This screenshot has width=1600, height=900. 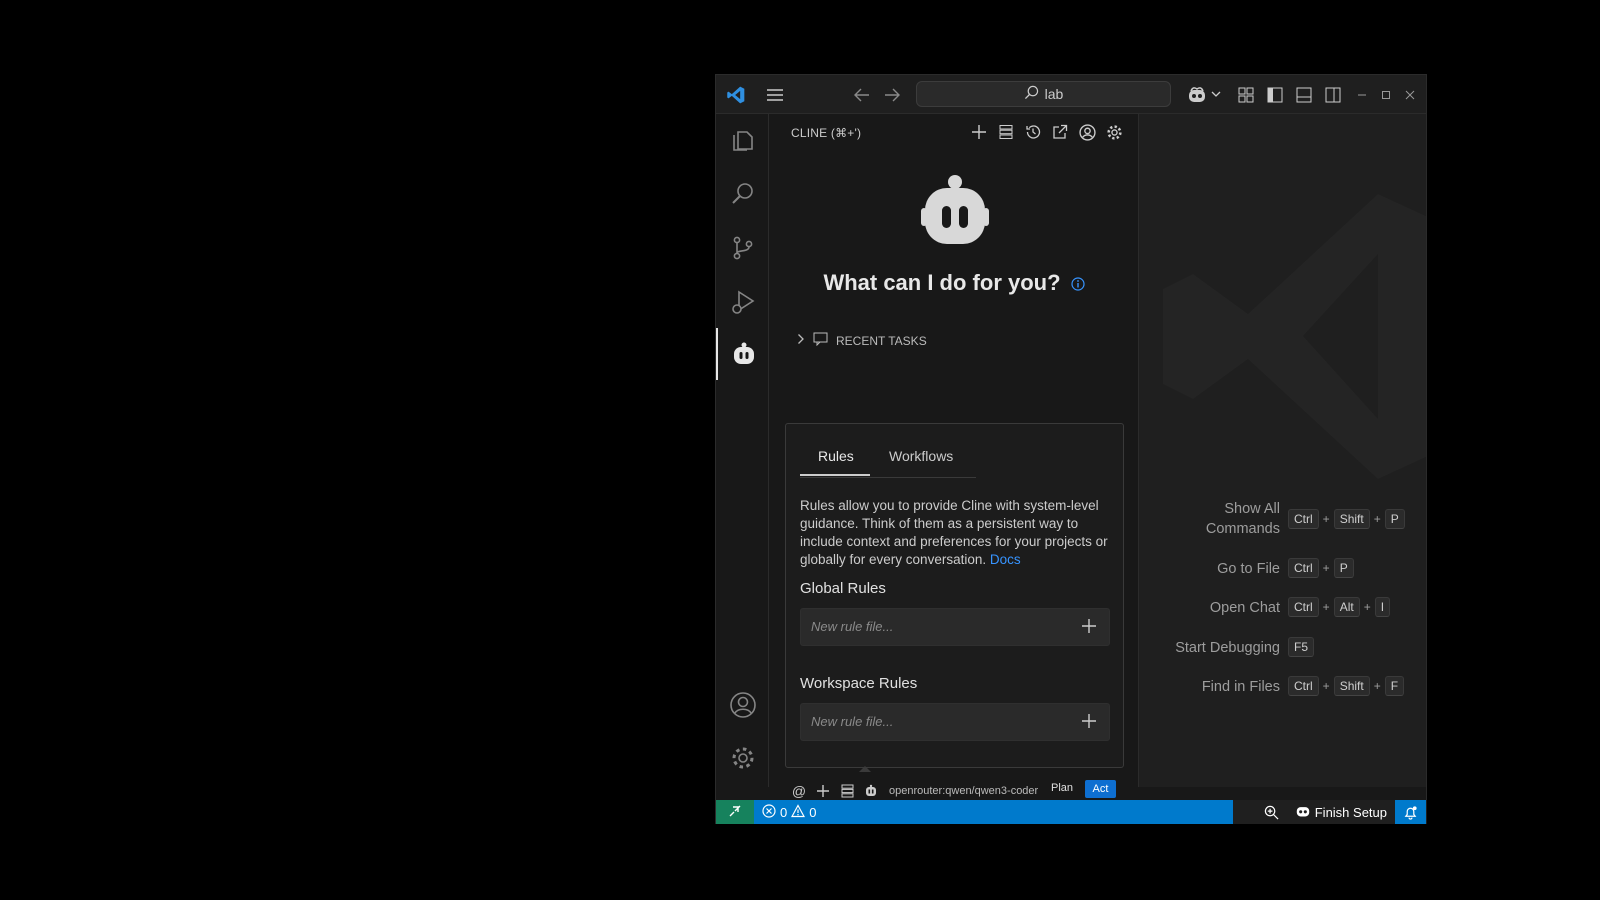 I want to click on explorer-icon, so click(x=742, y=140).